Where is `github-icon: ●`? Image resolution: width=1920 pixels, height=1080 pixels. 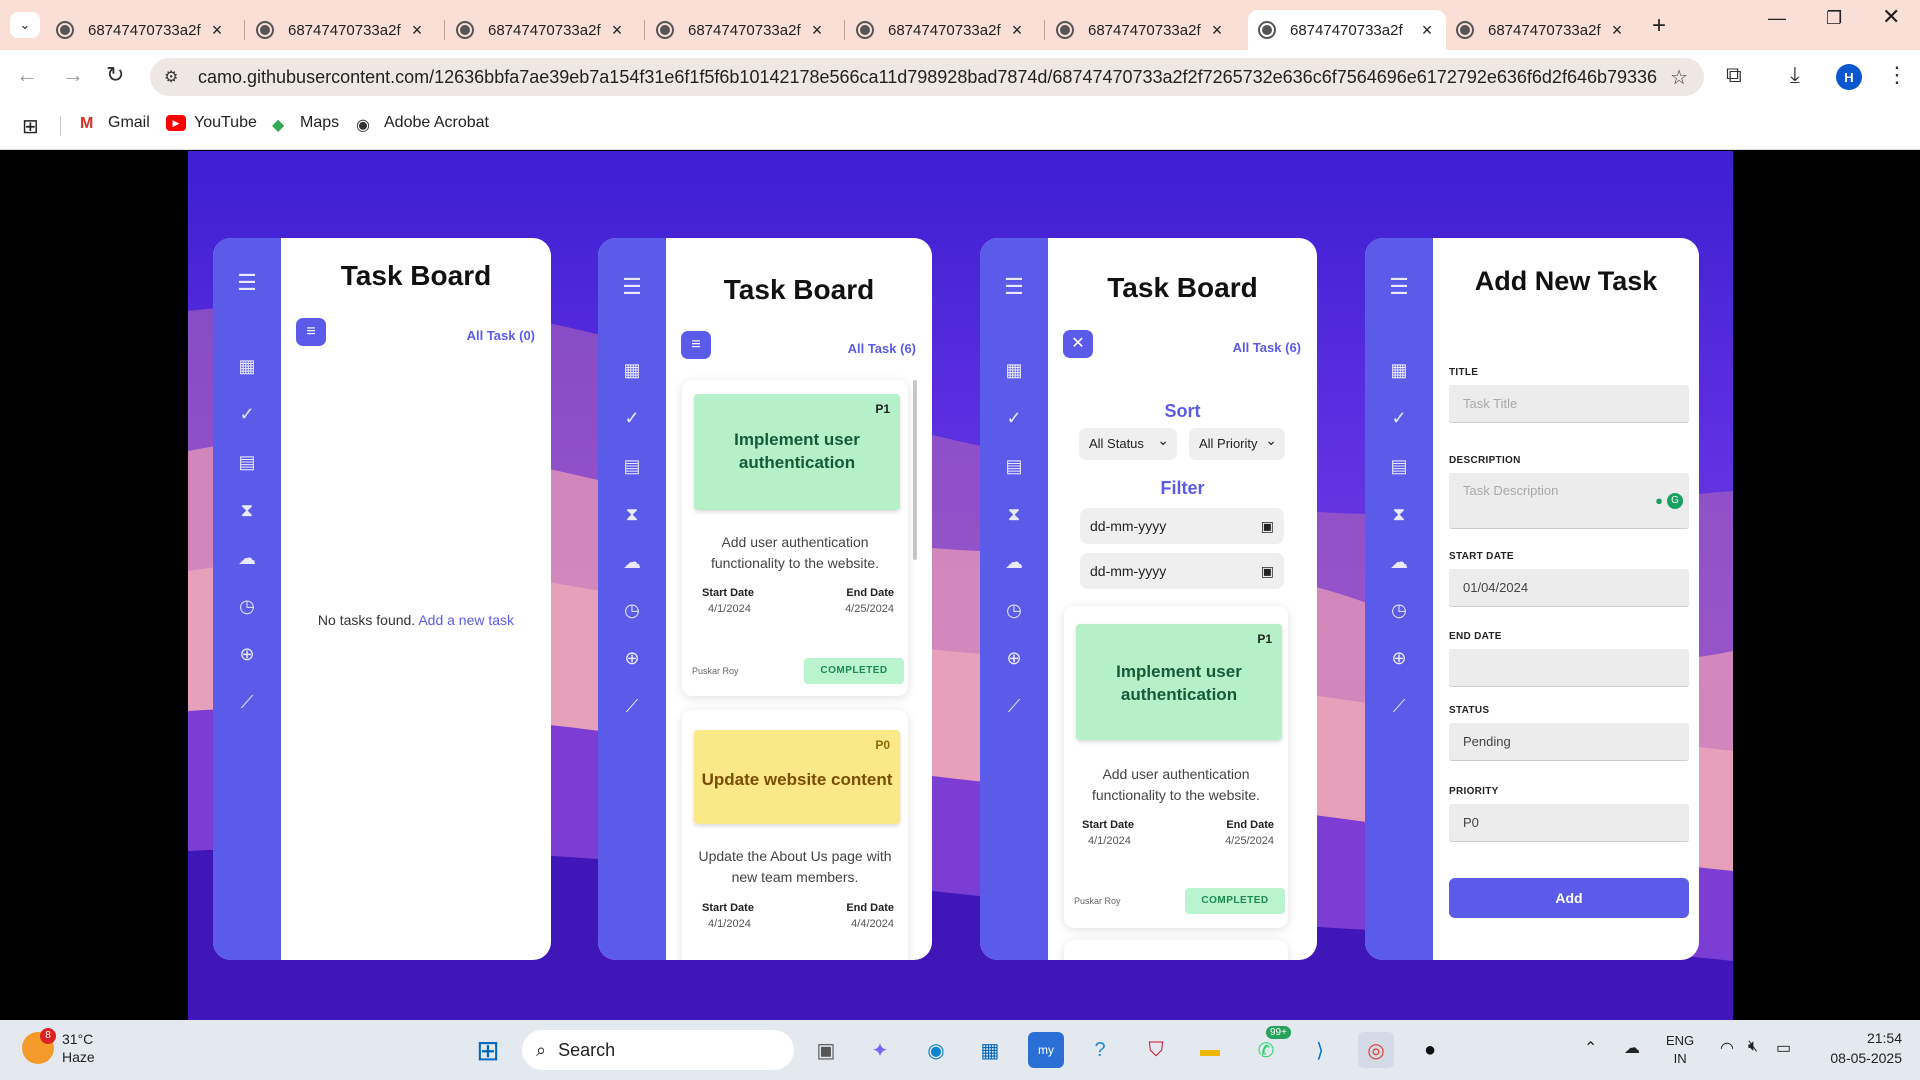
github-icon: ● is located at coordinates (1430, 1050).